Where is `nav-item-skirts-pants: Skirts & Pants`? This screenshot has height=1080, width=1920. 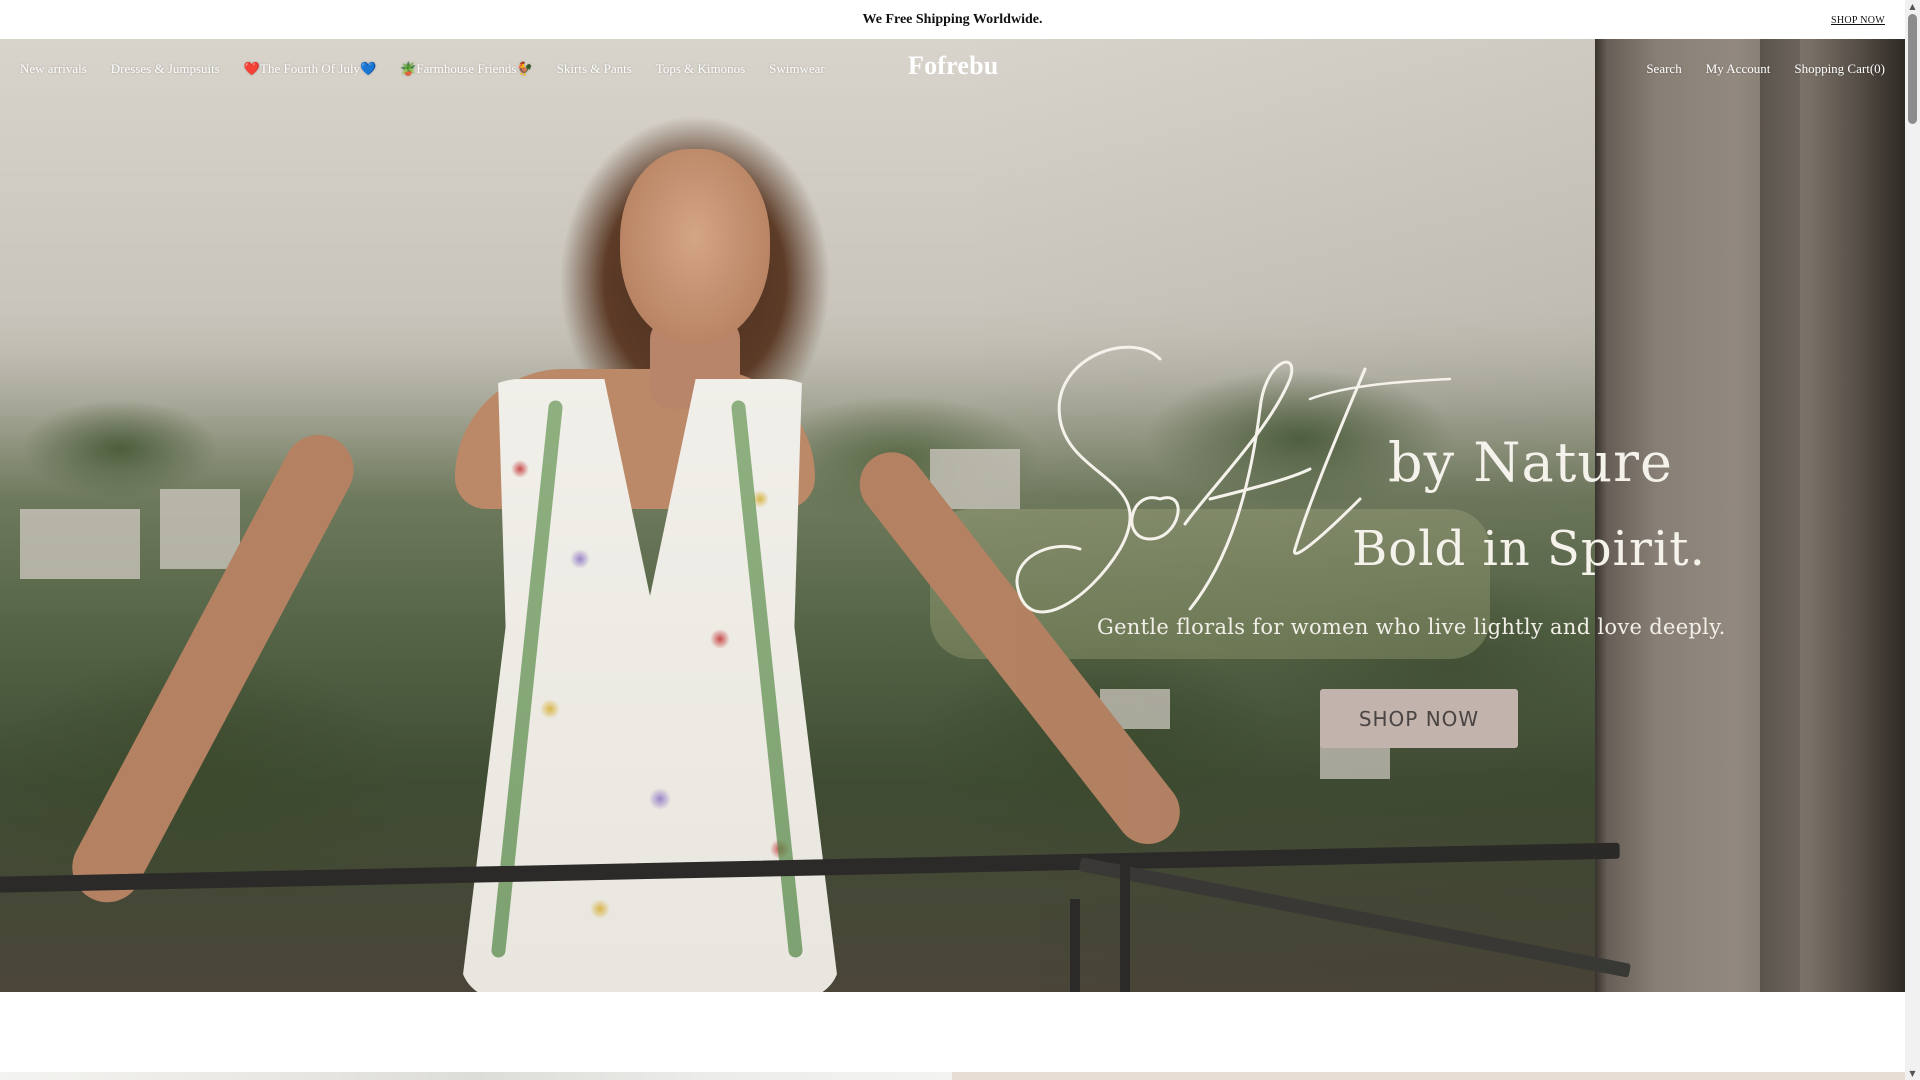
nav-item-skirts-pants: Skirts & Pants is located at coordinates (594, 69).